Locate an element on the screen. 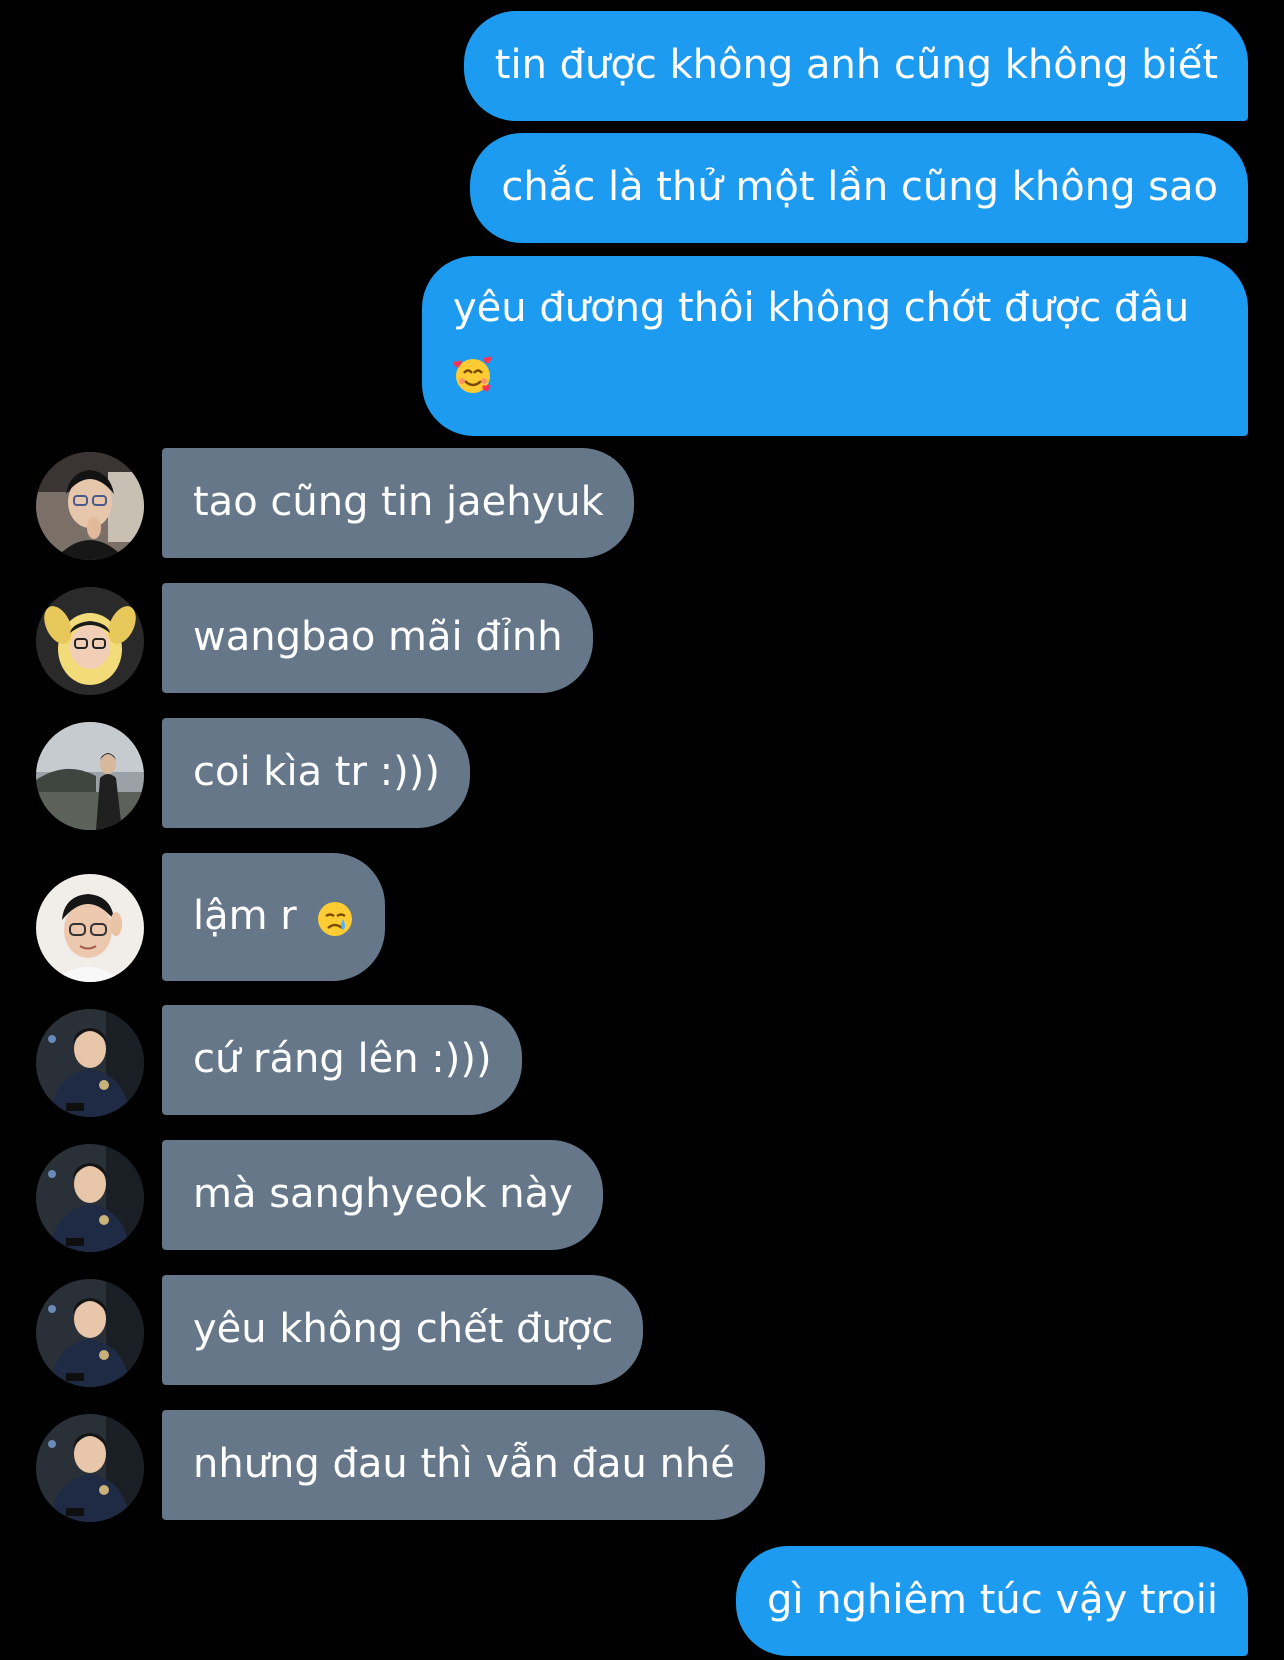  message-text: gì nghiêm túc vậy troii is located at coordinates (992, 1600).